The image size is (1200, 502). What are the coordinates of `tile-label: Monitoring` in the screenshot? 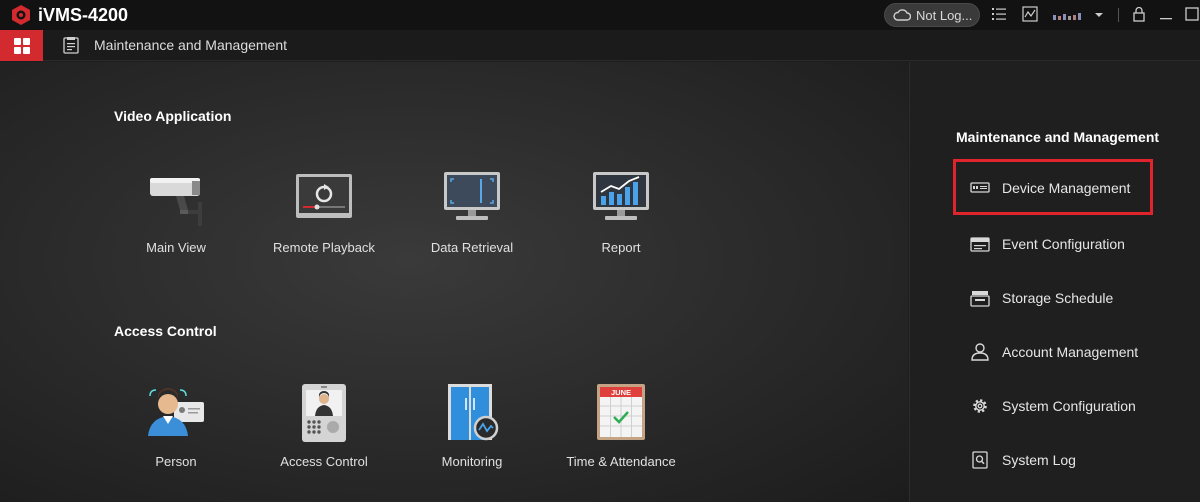 It's located at (472, 461).